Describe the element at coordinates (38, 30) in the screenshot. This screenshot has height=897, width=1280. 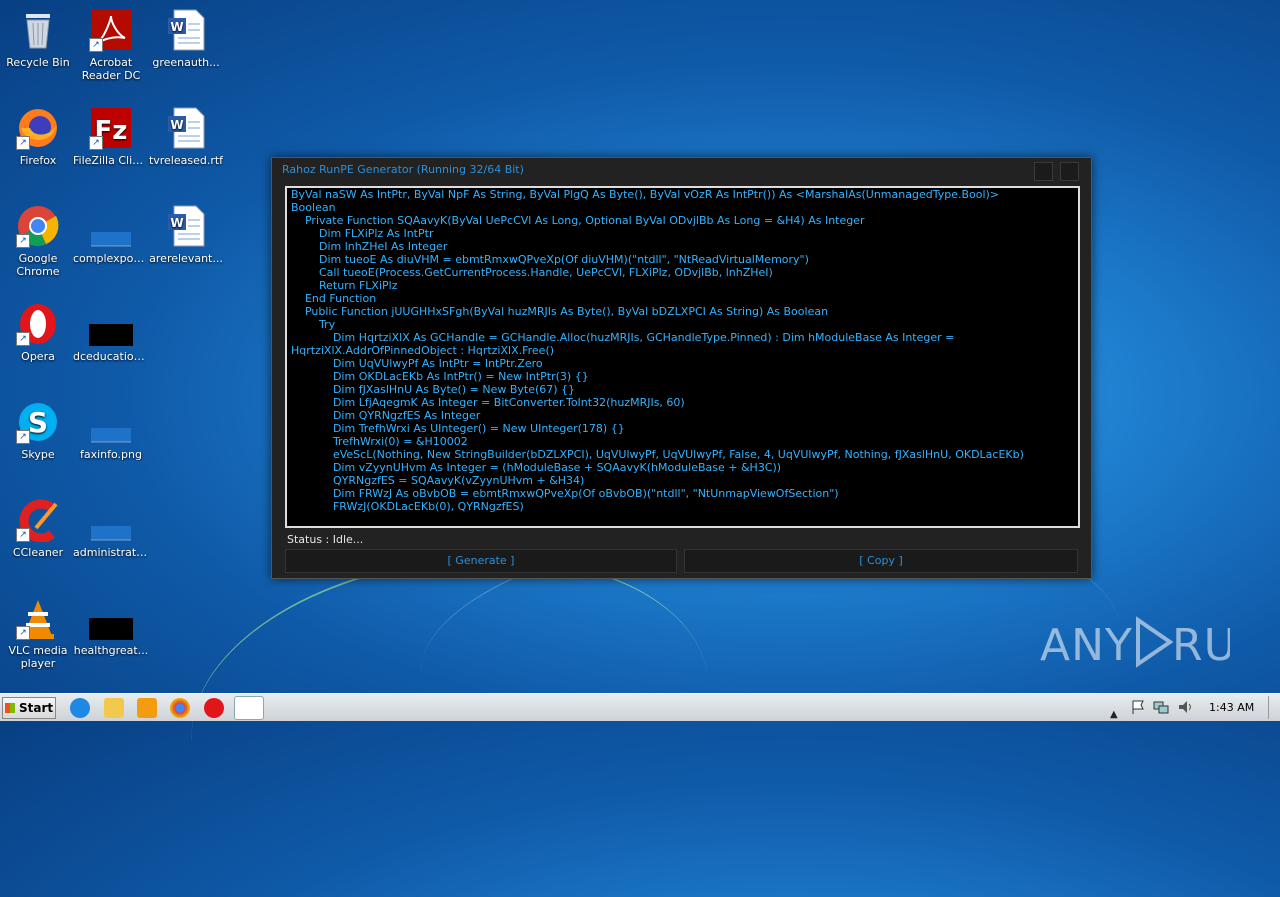
I see `recycle-bin-icon` at that location.